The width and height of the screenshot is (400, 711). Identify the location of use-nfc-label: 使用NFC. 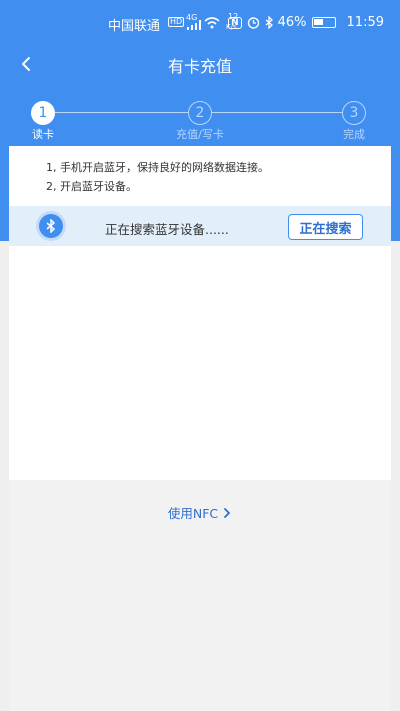
(193, 513).